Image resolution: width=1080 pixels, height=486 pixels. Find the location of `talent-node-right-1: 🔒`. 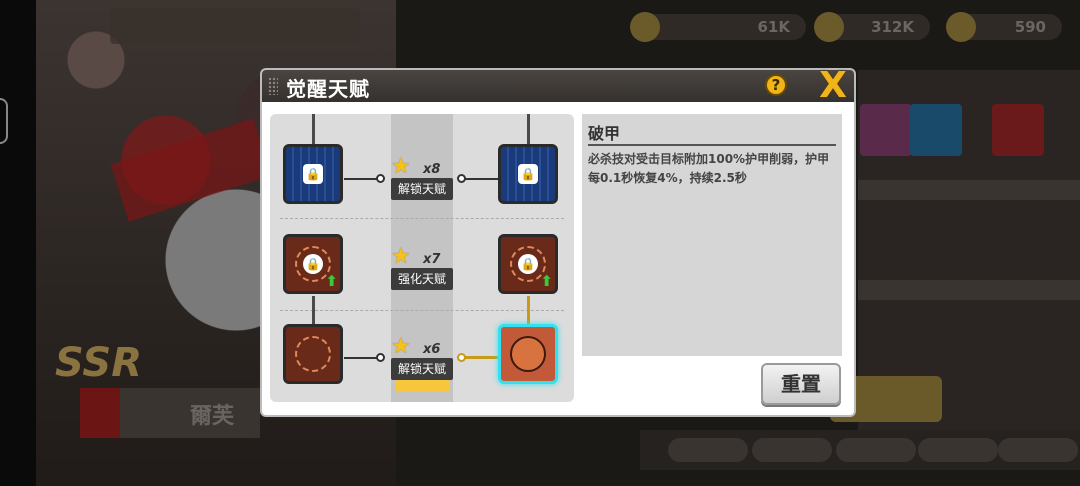

talent-node-right-1: 🔒 is located at coordinates (528, 174).